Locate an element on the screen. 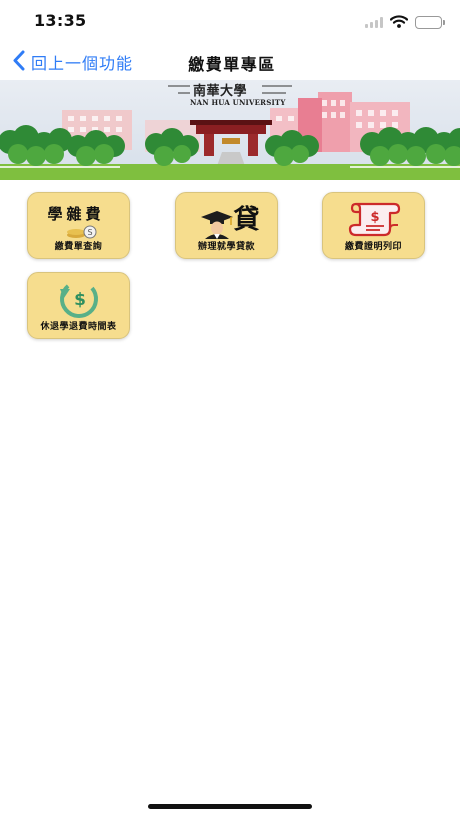  banner-title: 南華大學 is located at coordinates (220, 91).